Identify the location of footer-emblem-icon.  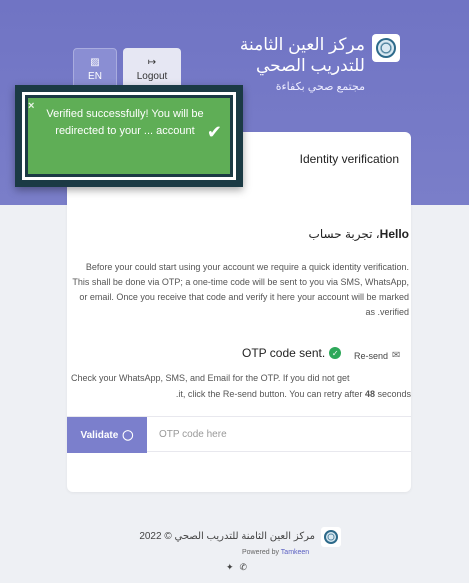
(331, 537).